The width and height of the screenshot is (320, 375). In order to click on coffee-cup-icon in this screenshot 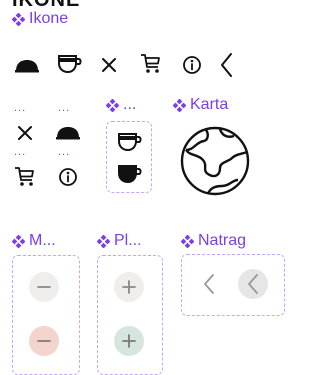, I will do `click(70, 64)`.